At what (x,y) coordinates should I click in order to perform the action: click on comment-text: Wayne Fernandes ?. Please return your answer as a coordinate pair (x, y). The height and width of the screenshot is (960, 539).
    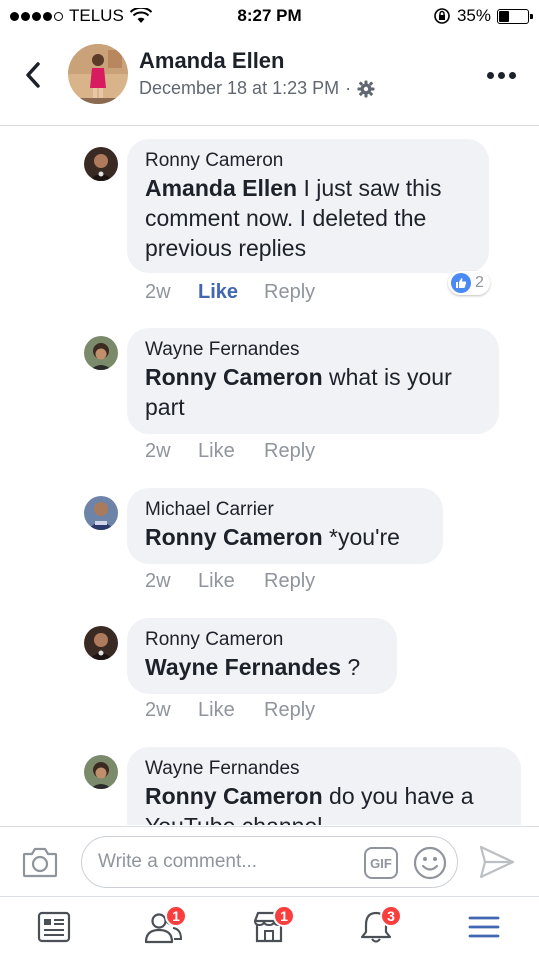
    Looking at the image, I should click on (262, 667).